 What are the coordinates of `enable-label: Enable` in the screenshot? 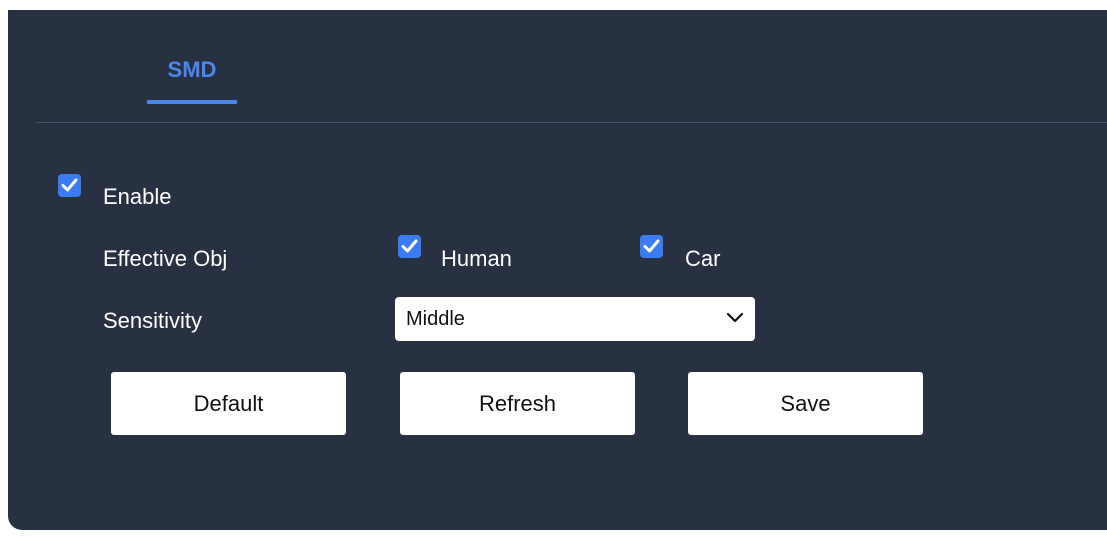 It's located at (137, 196).